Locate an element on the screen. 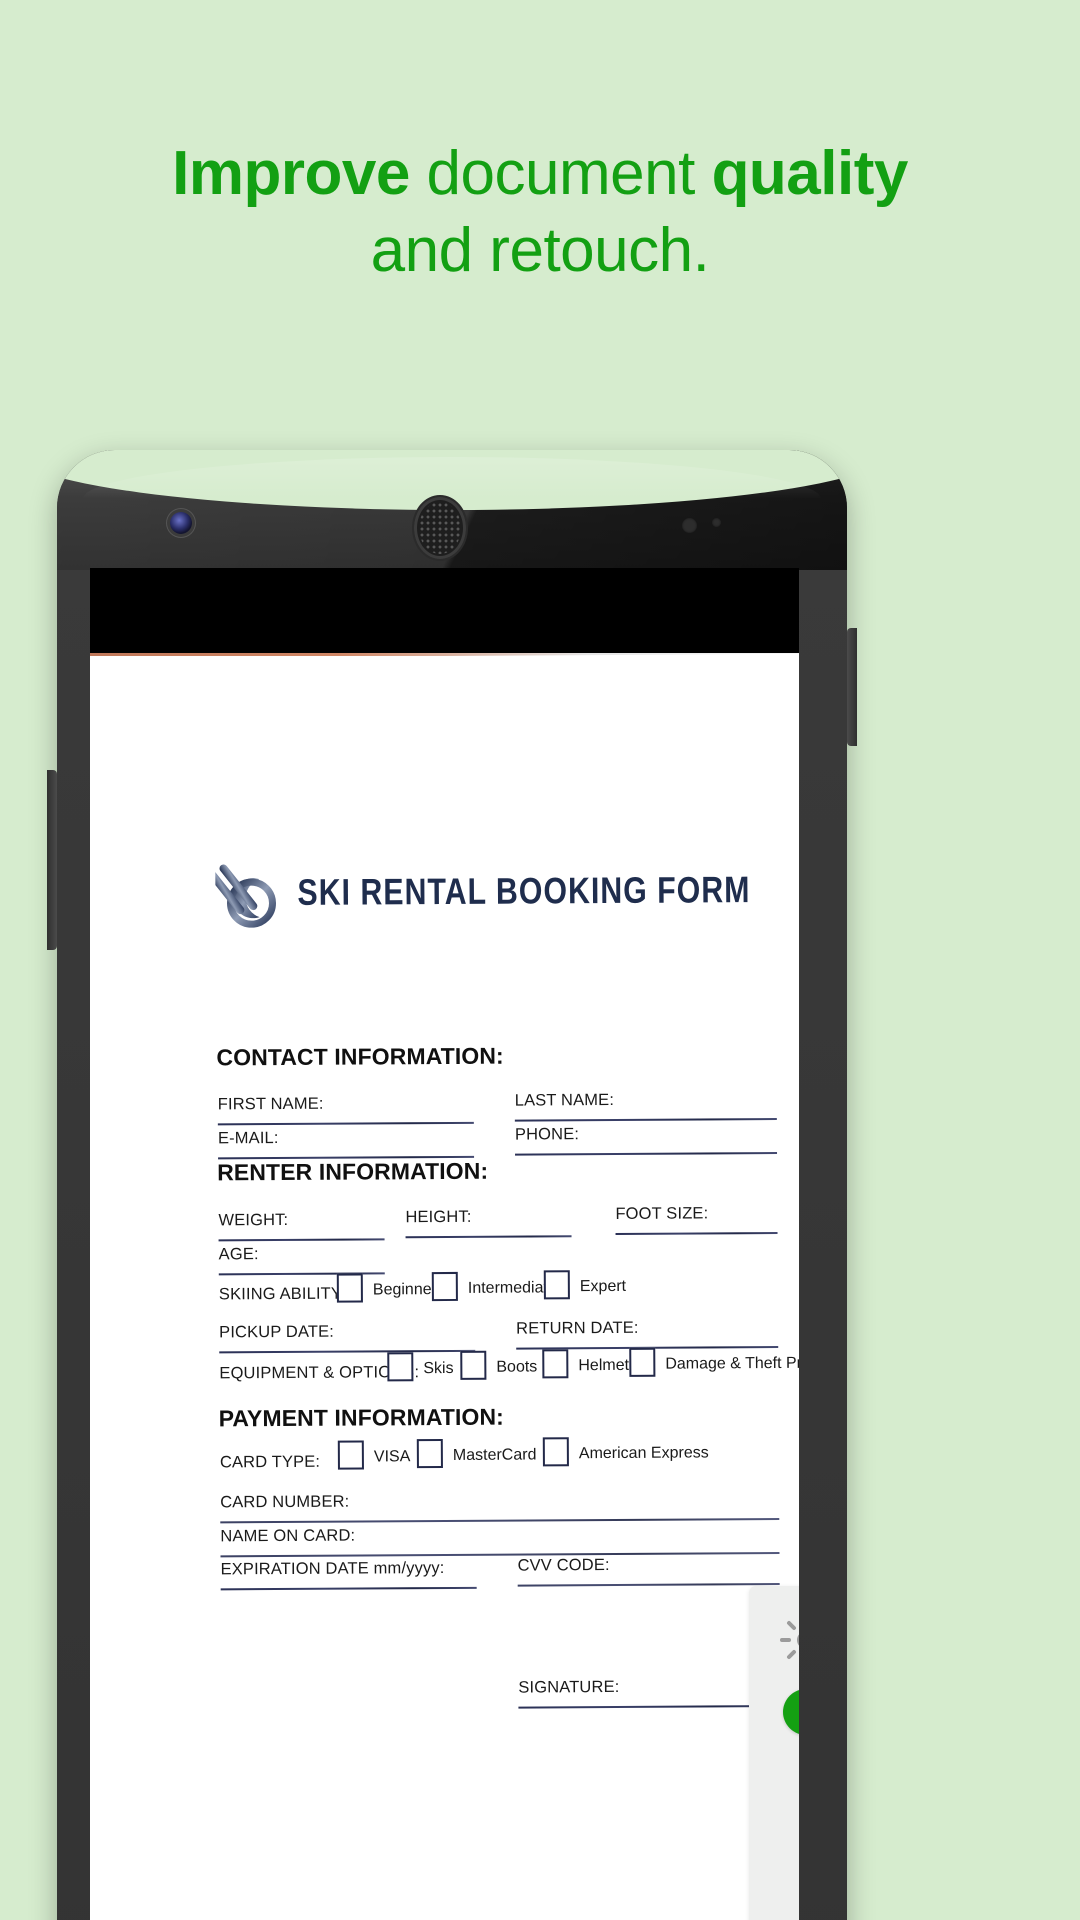 The width and height of the screenshot is (1080, 1920). input-last-name is located at coordinates (645, 1119).